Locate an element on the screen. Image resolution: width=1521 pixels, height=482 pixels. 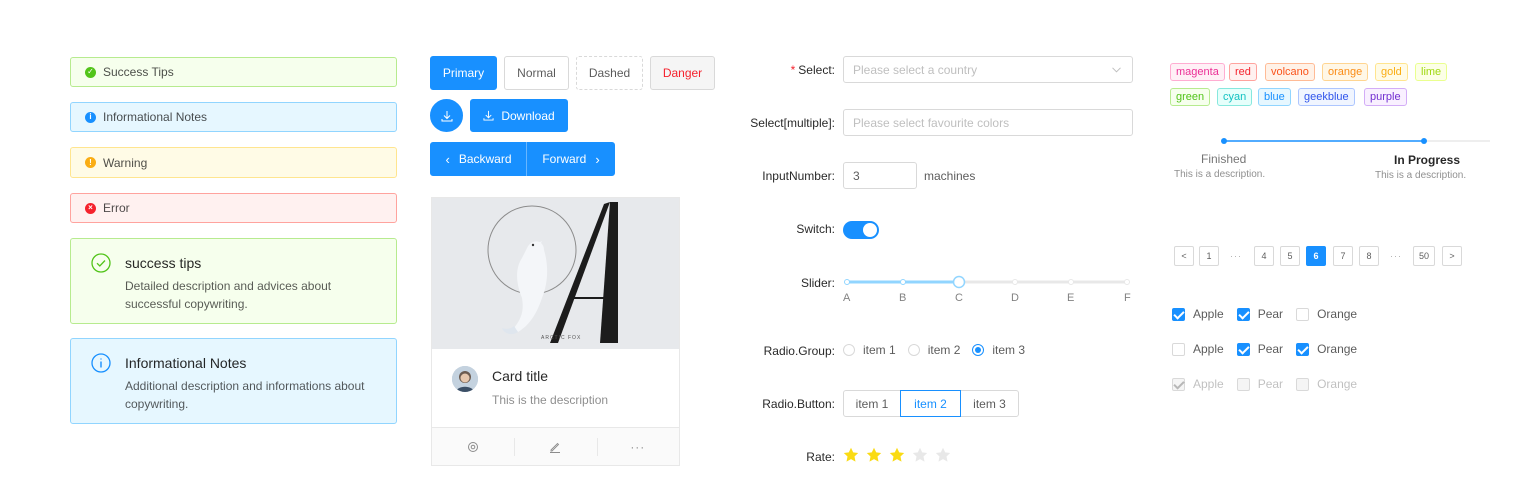
pagination-page-5: 5 is located at coordinates (1290, 256).